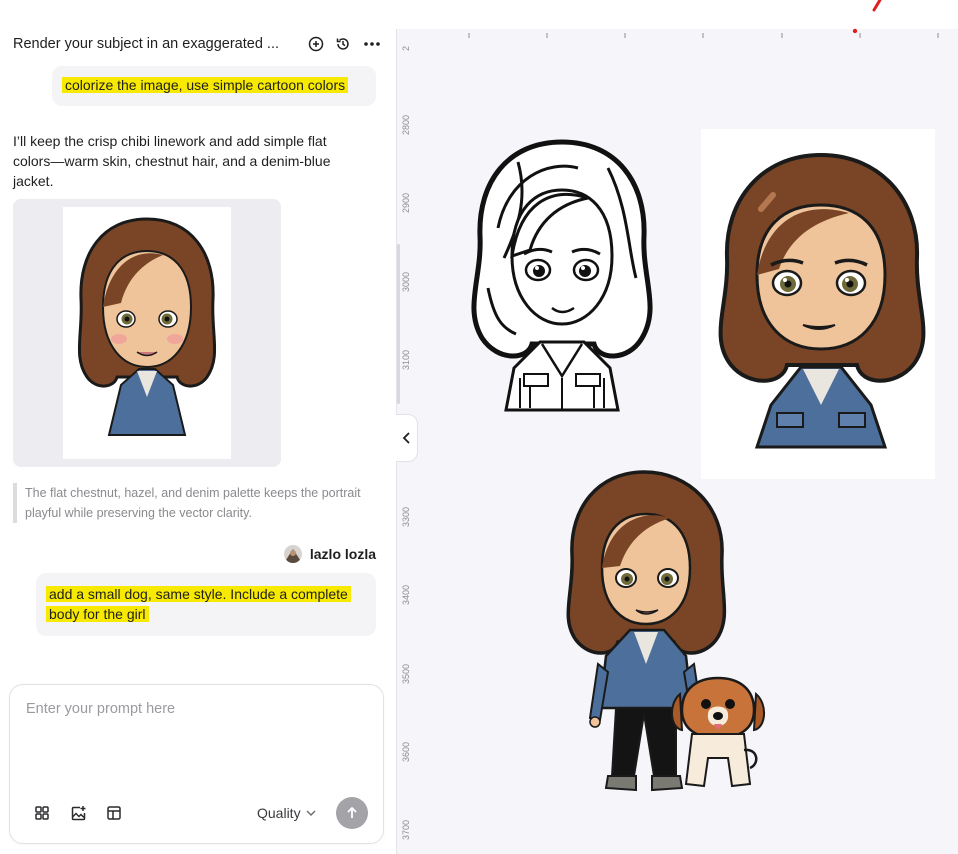 The height and width of the screenshot is (854, 958). I want to click on layout-icon, so click(114, 813).